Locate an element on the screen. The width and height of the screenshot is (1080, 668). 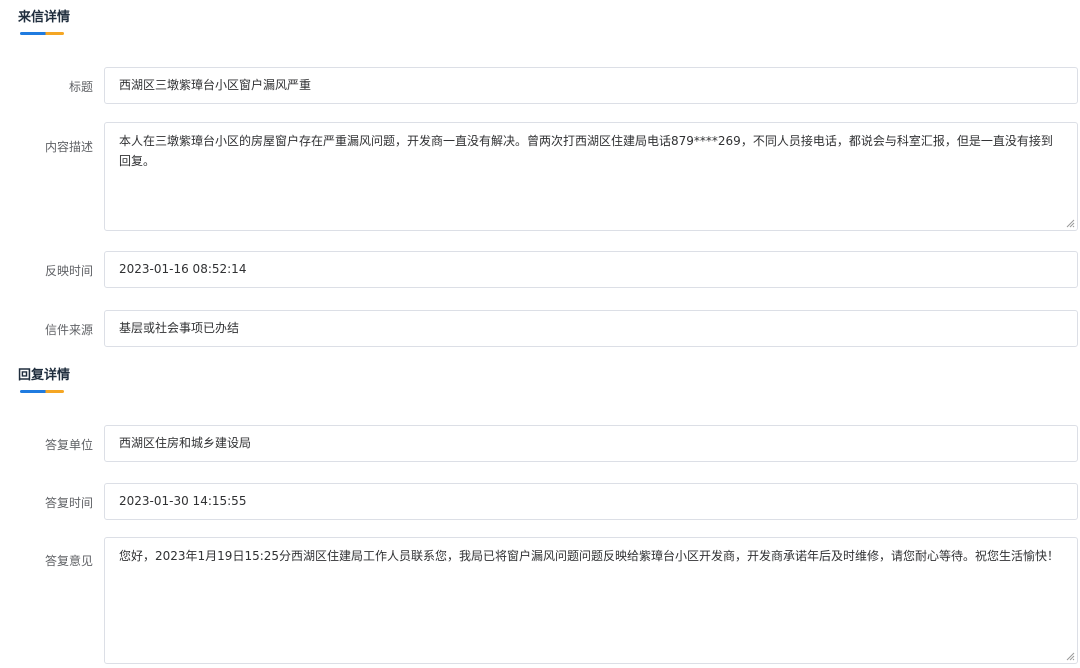
reply-unit-field: 西湖区住房和城乡建设局 is located at coordinates (591, 443).